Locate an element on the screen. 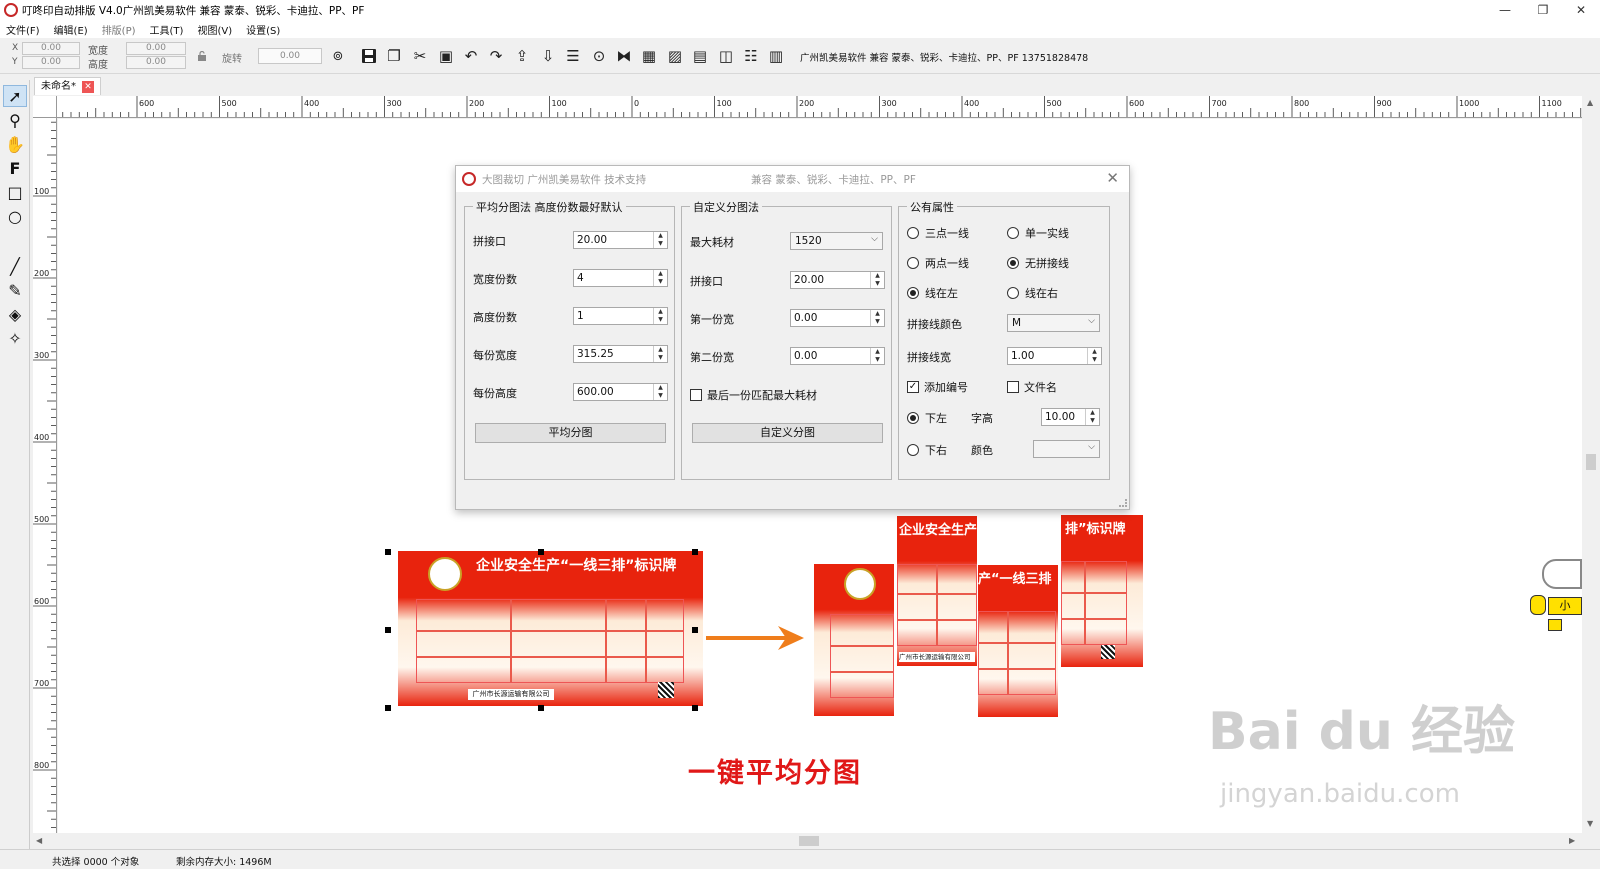 Image resolution: width=1600 pixels, height=869 pixels. horizontal-scrollbar: ◀ ▶ is located at coordinates (807, 841).